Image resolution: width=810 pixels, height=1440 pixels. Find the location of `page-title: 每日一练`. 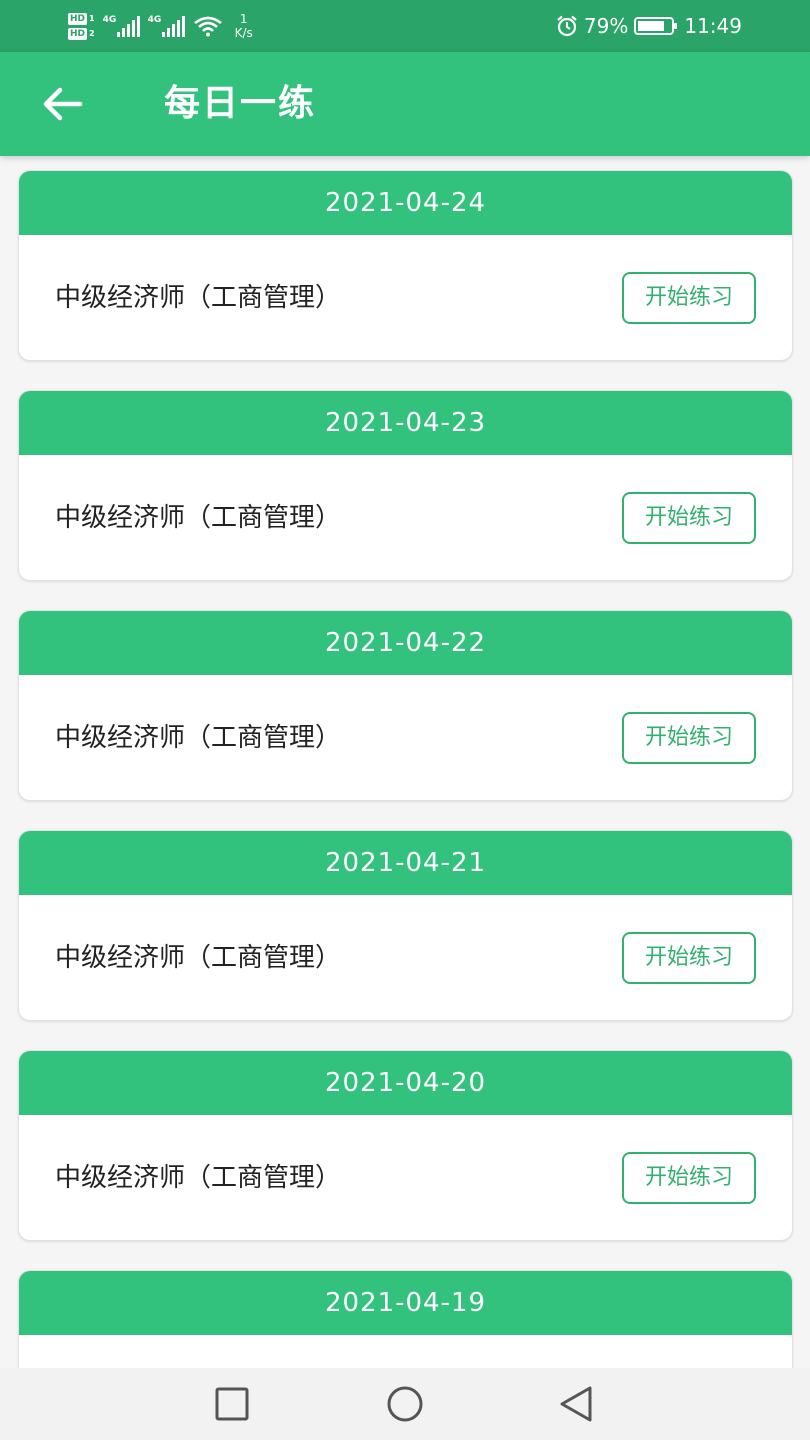

page-title: 每日一练 is located at coordinates (240, 103).